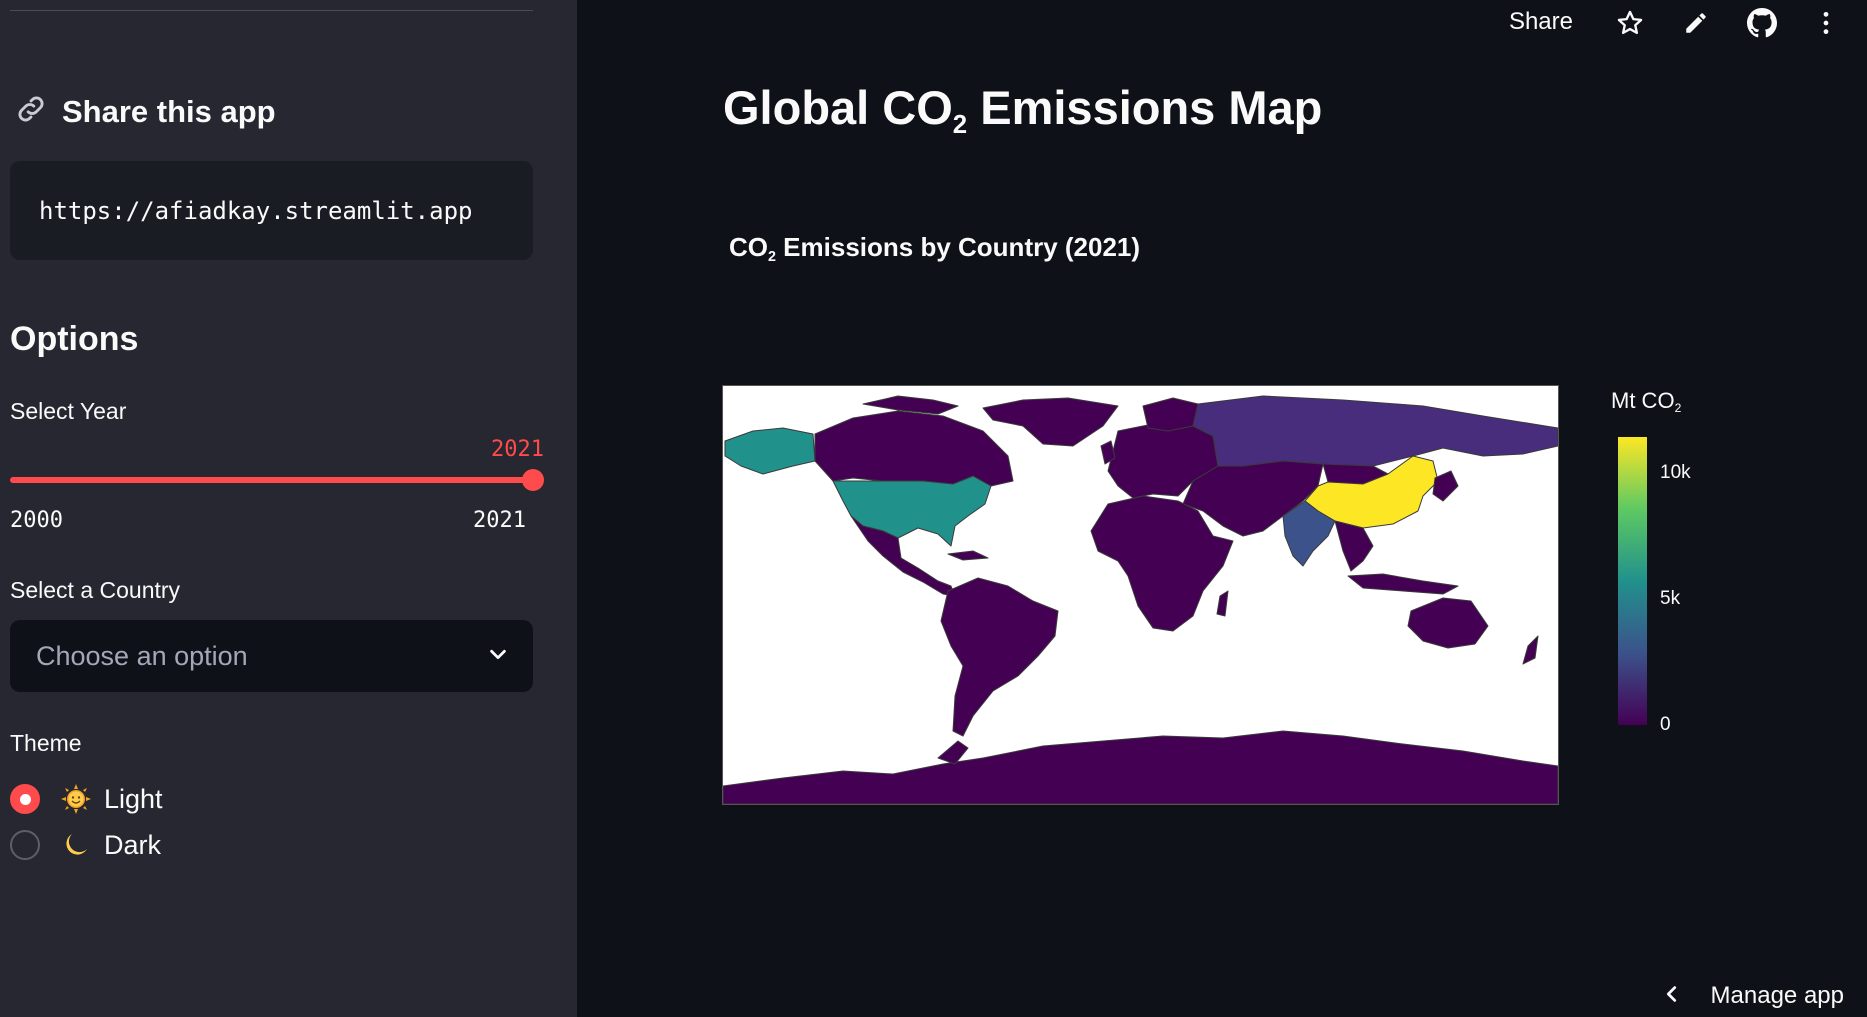 The height and width of the screenshot is (1017, 1867). I want to click on colorbar, so click(1632, 581).